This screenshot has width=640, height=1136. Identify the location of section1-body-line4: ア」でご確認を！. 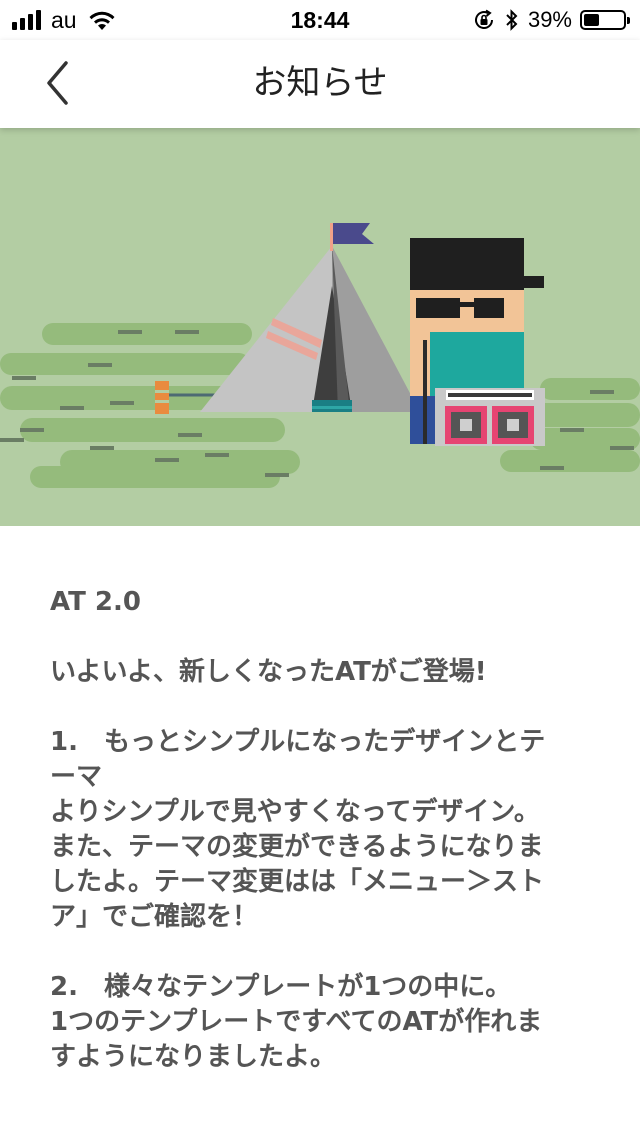
(154, 917).